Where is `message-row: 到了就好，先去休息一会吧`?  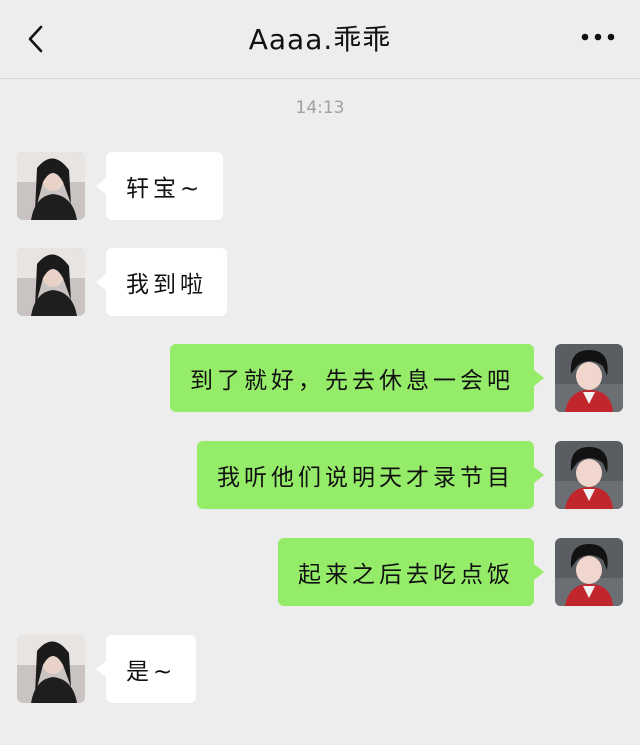
message-row: 到了就好，先去休息一会吧 is located at coordinates (320, 378).